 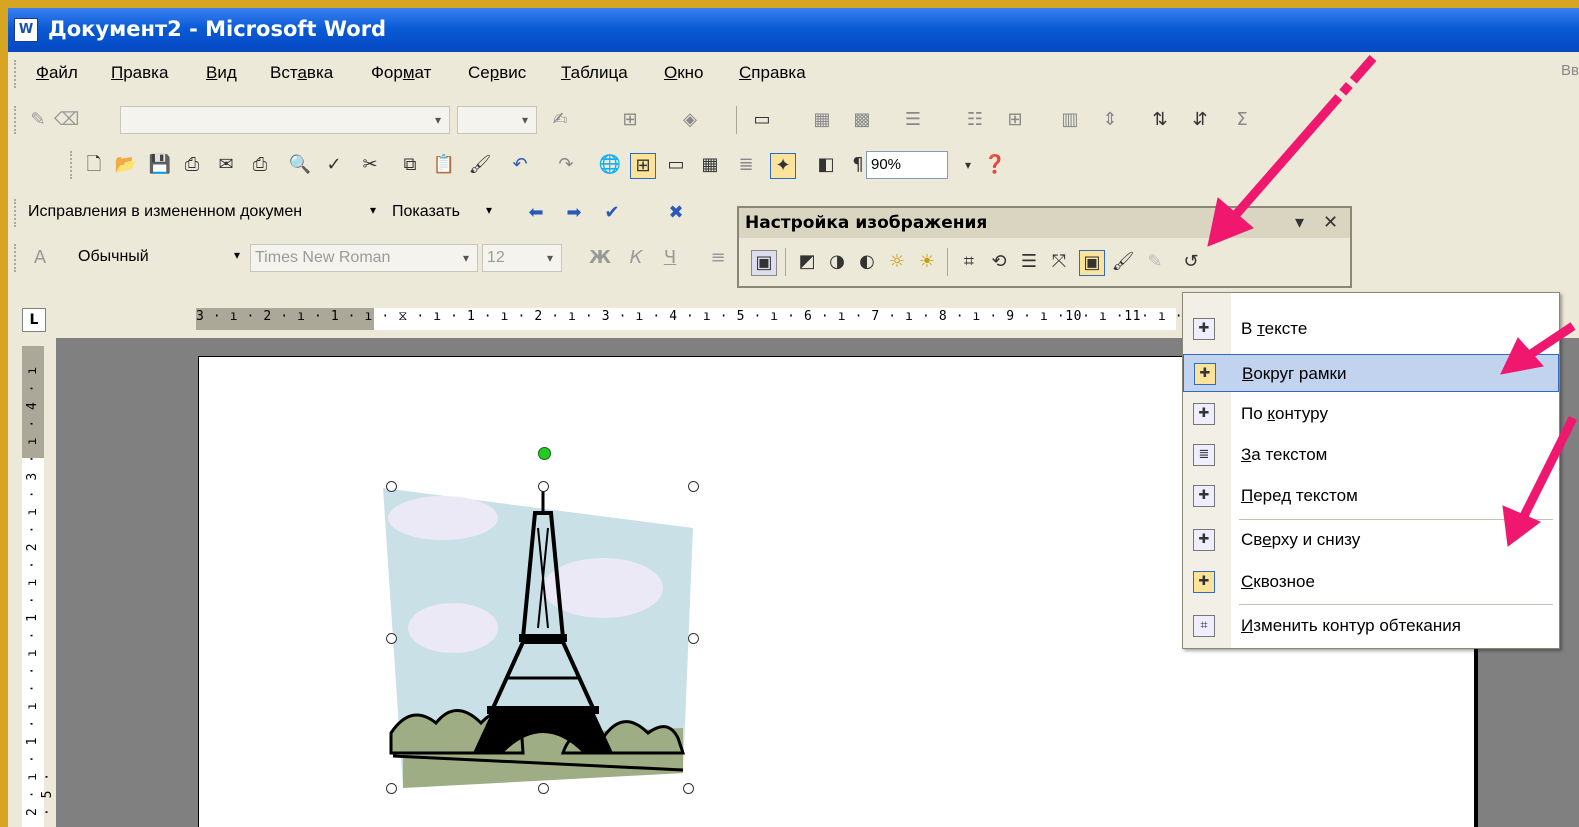 I want to click on arrow-head-square-item, so click(x=1522, y=356).